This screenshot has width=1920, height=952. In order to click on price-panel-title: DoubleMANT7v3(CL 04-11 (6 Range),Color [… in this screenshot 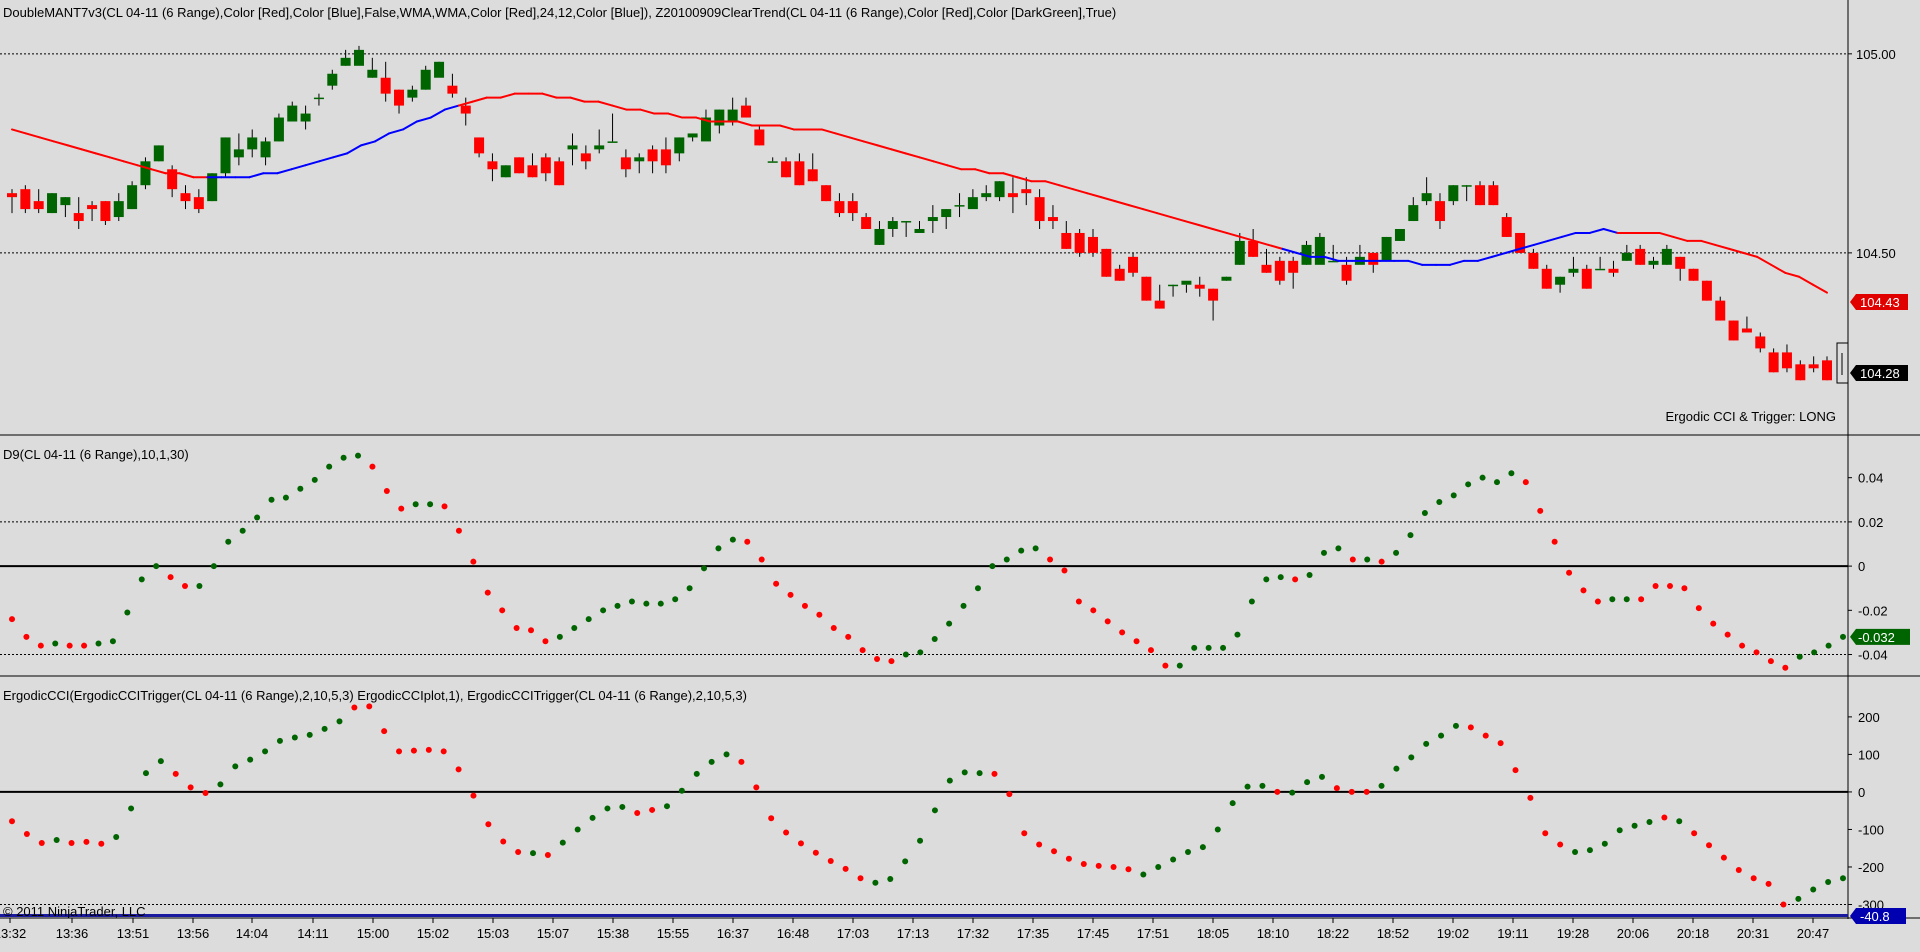, I will do `click(560, 12)`.